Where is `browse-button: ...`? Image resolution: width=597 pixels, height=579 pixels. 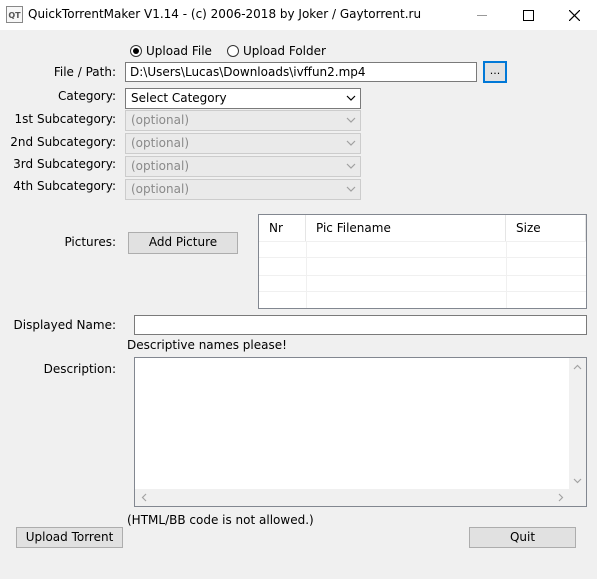 browse-button: ... is located at coordinates (495, 72).